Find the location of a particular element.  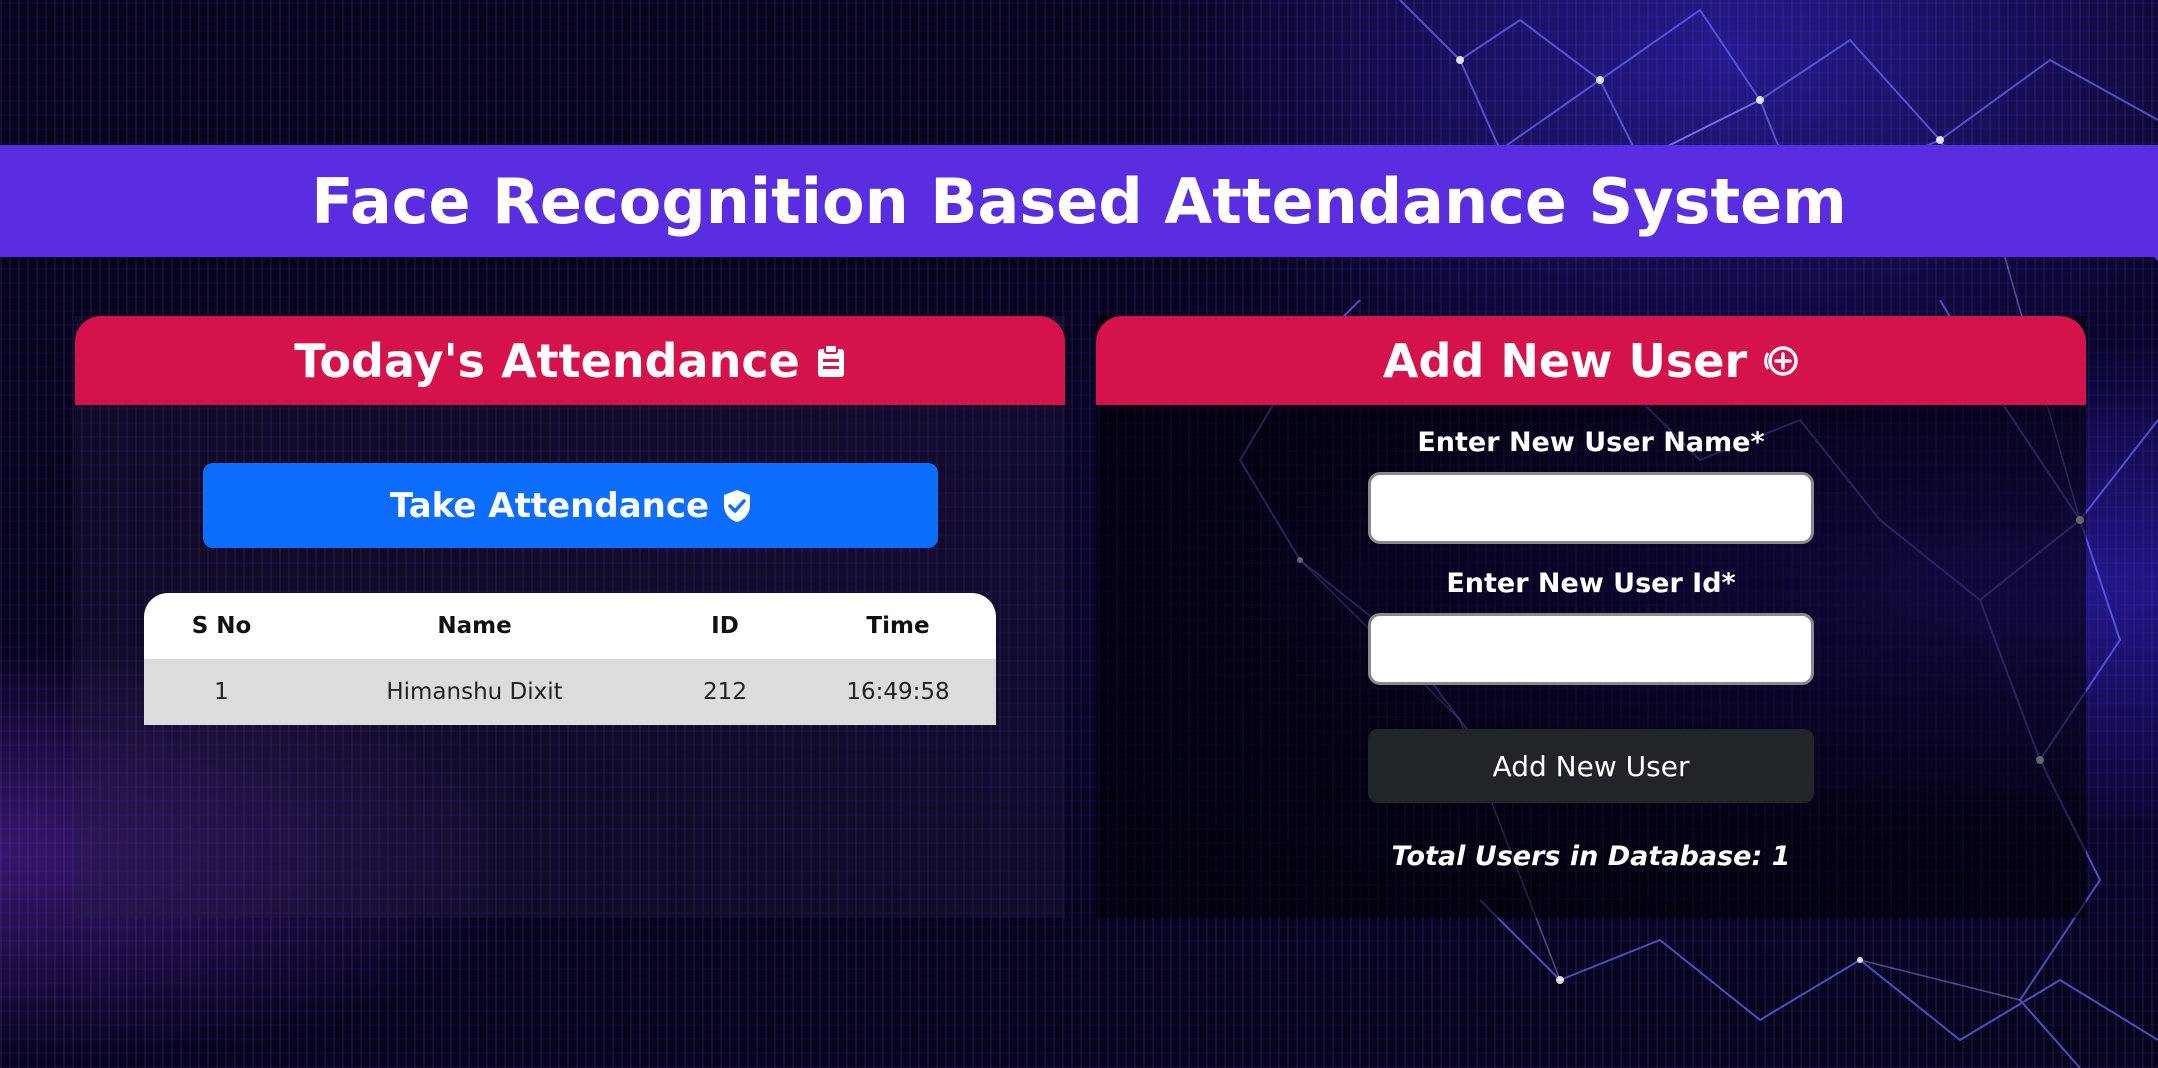

cell-time: 16:49:58 is located at coordinates (898, 692).